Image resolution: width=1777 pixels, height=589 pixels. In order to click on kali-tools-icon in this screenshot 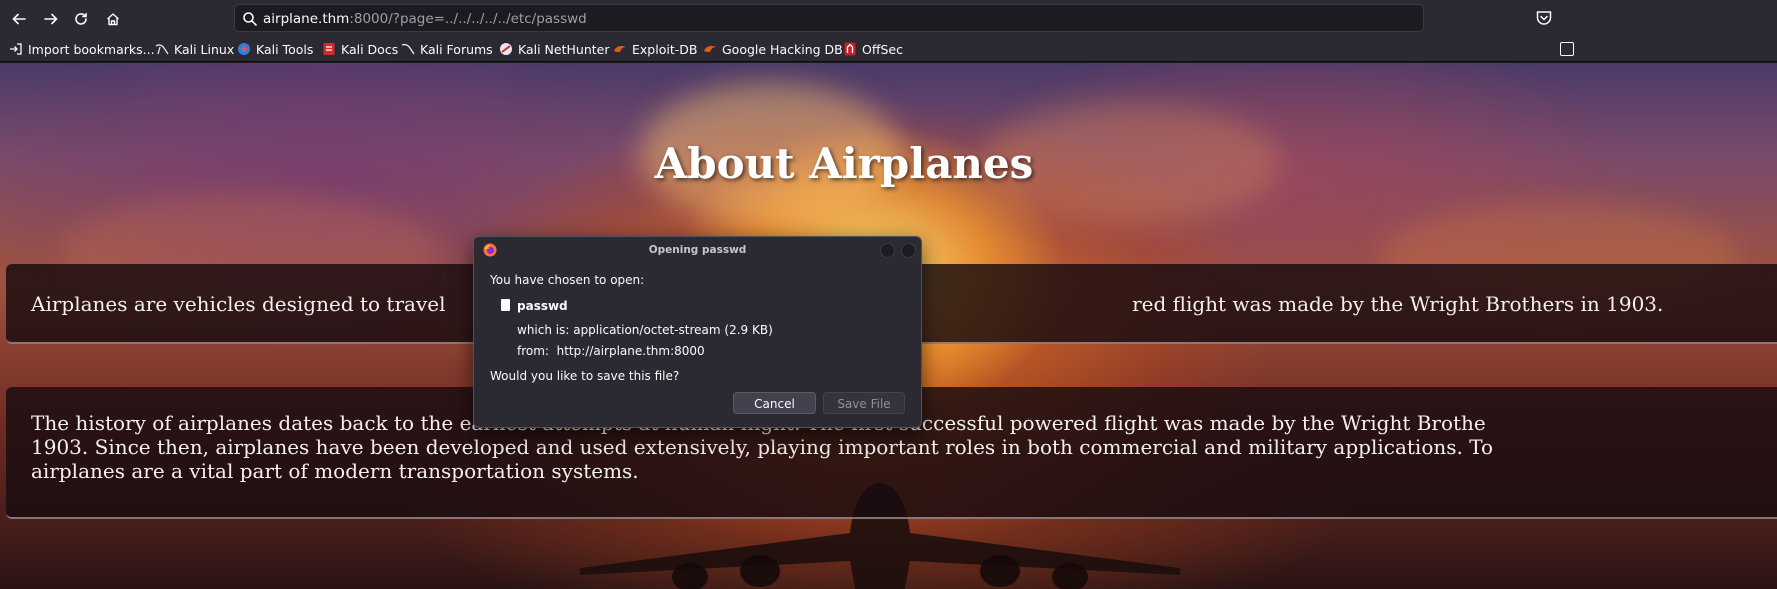, I will do `click(244, 49)`.